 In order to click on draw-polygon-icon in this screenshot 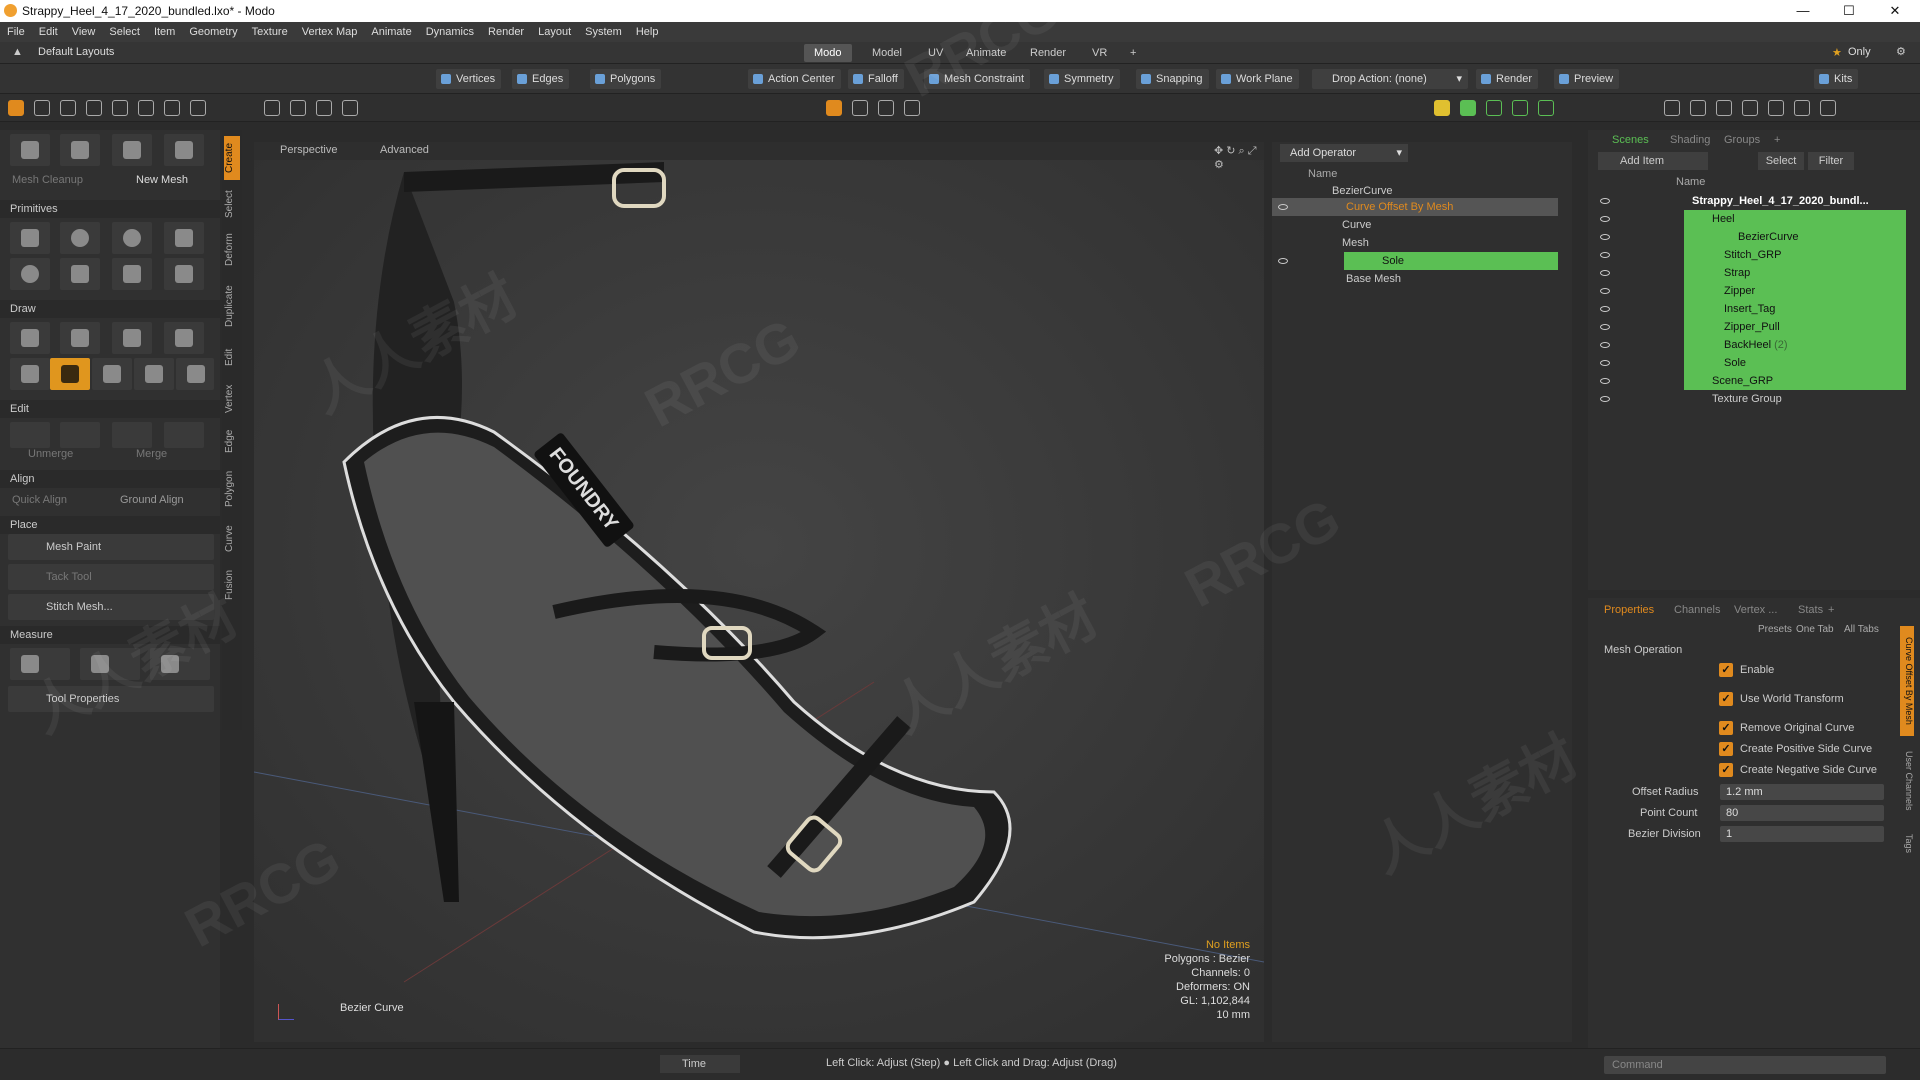, I will do `click(80, 338)`.